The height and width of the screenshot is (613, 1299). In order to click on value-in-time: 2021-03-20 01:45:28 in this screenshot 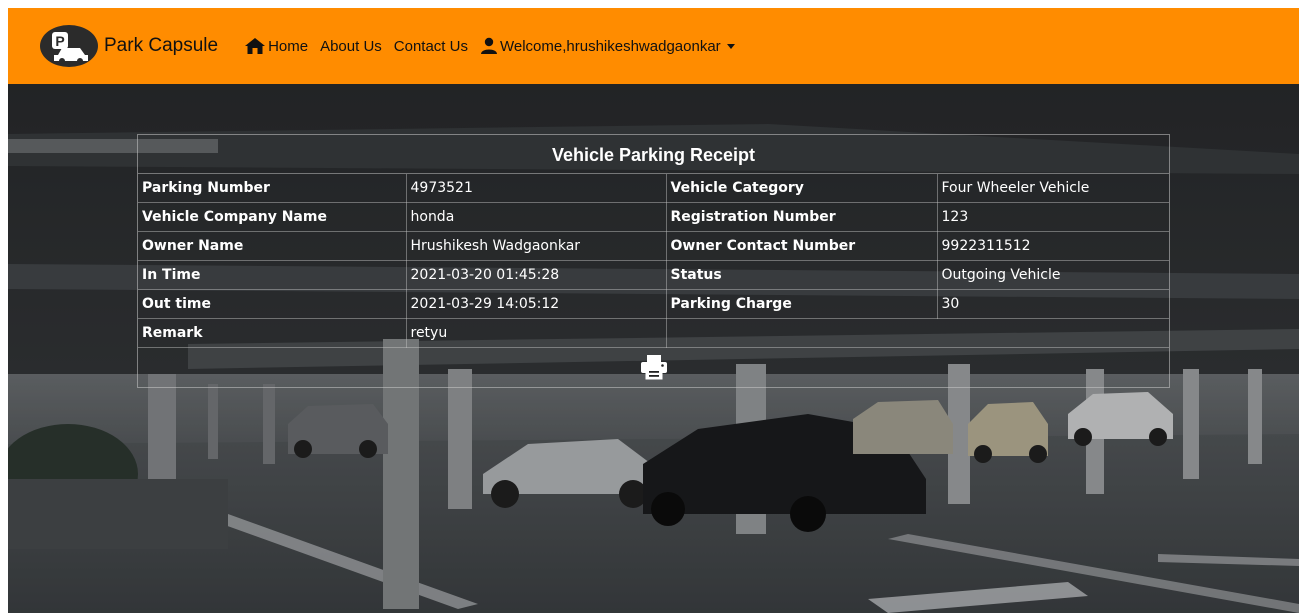, I will do `click(536, 275)`.